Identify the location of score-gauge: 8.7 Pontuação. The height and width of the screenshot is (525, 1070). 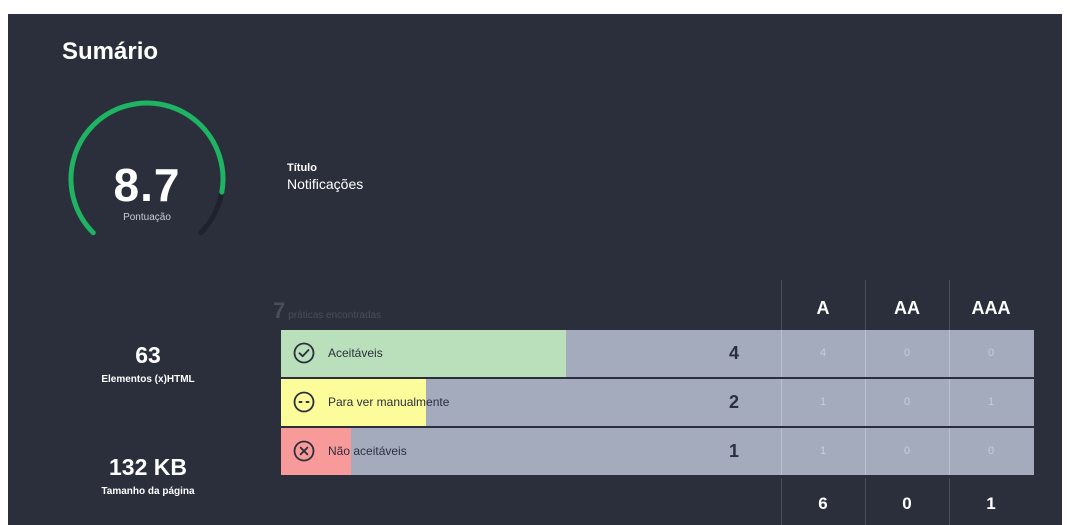
(147, 169).